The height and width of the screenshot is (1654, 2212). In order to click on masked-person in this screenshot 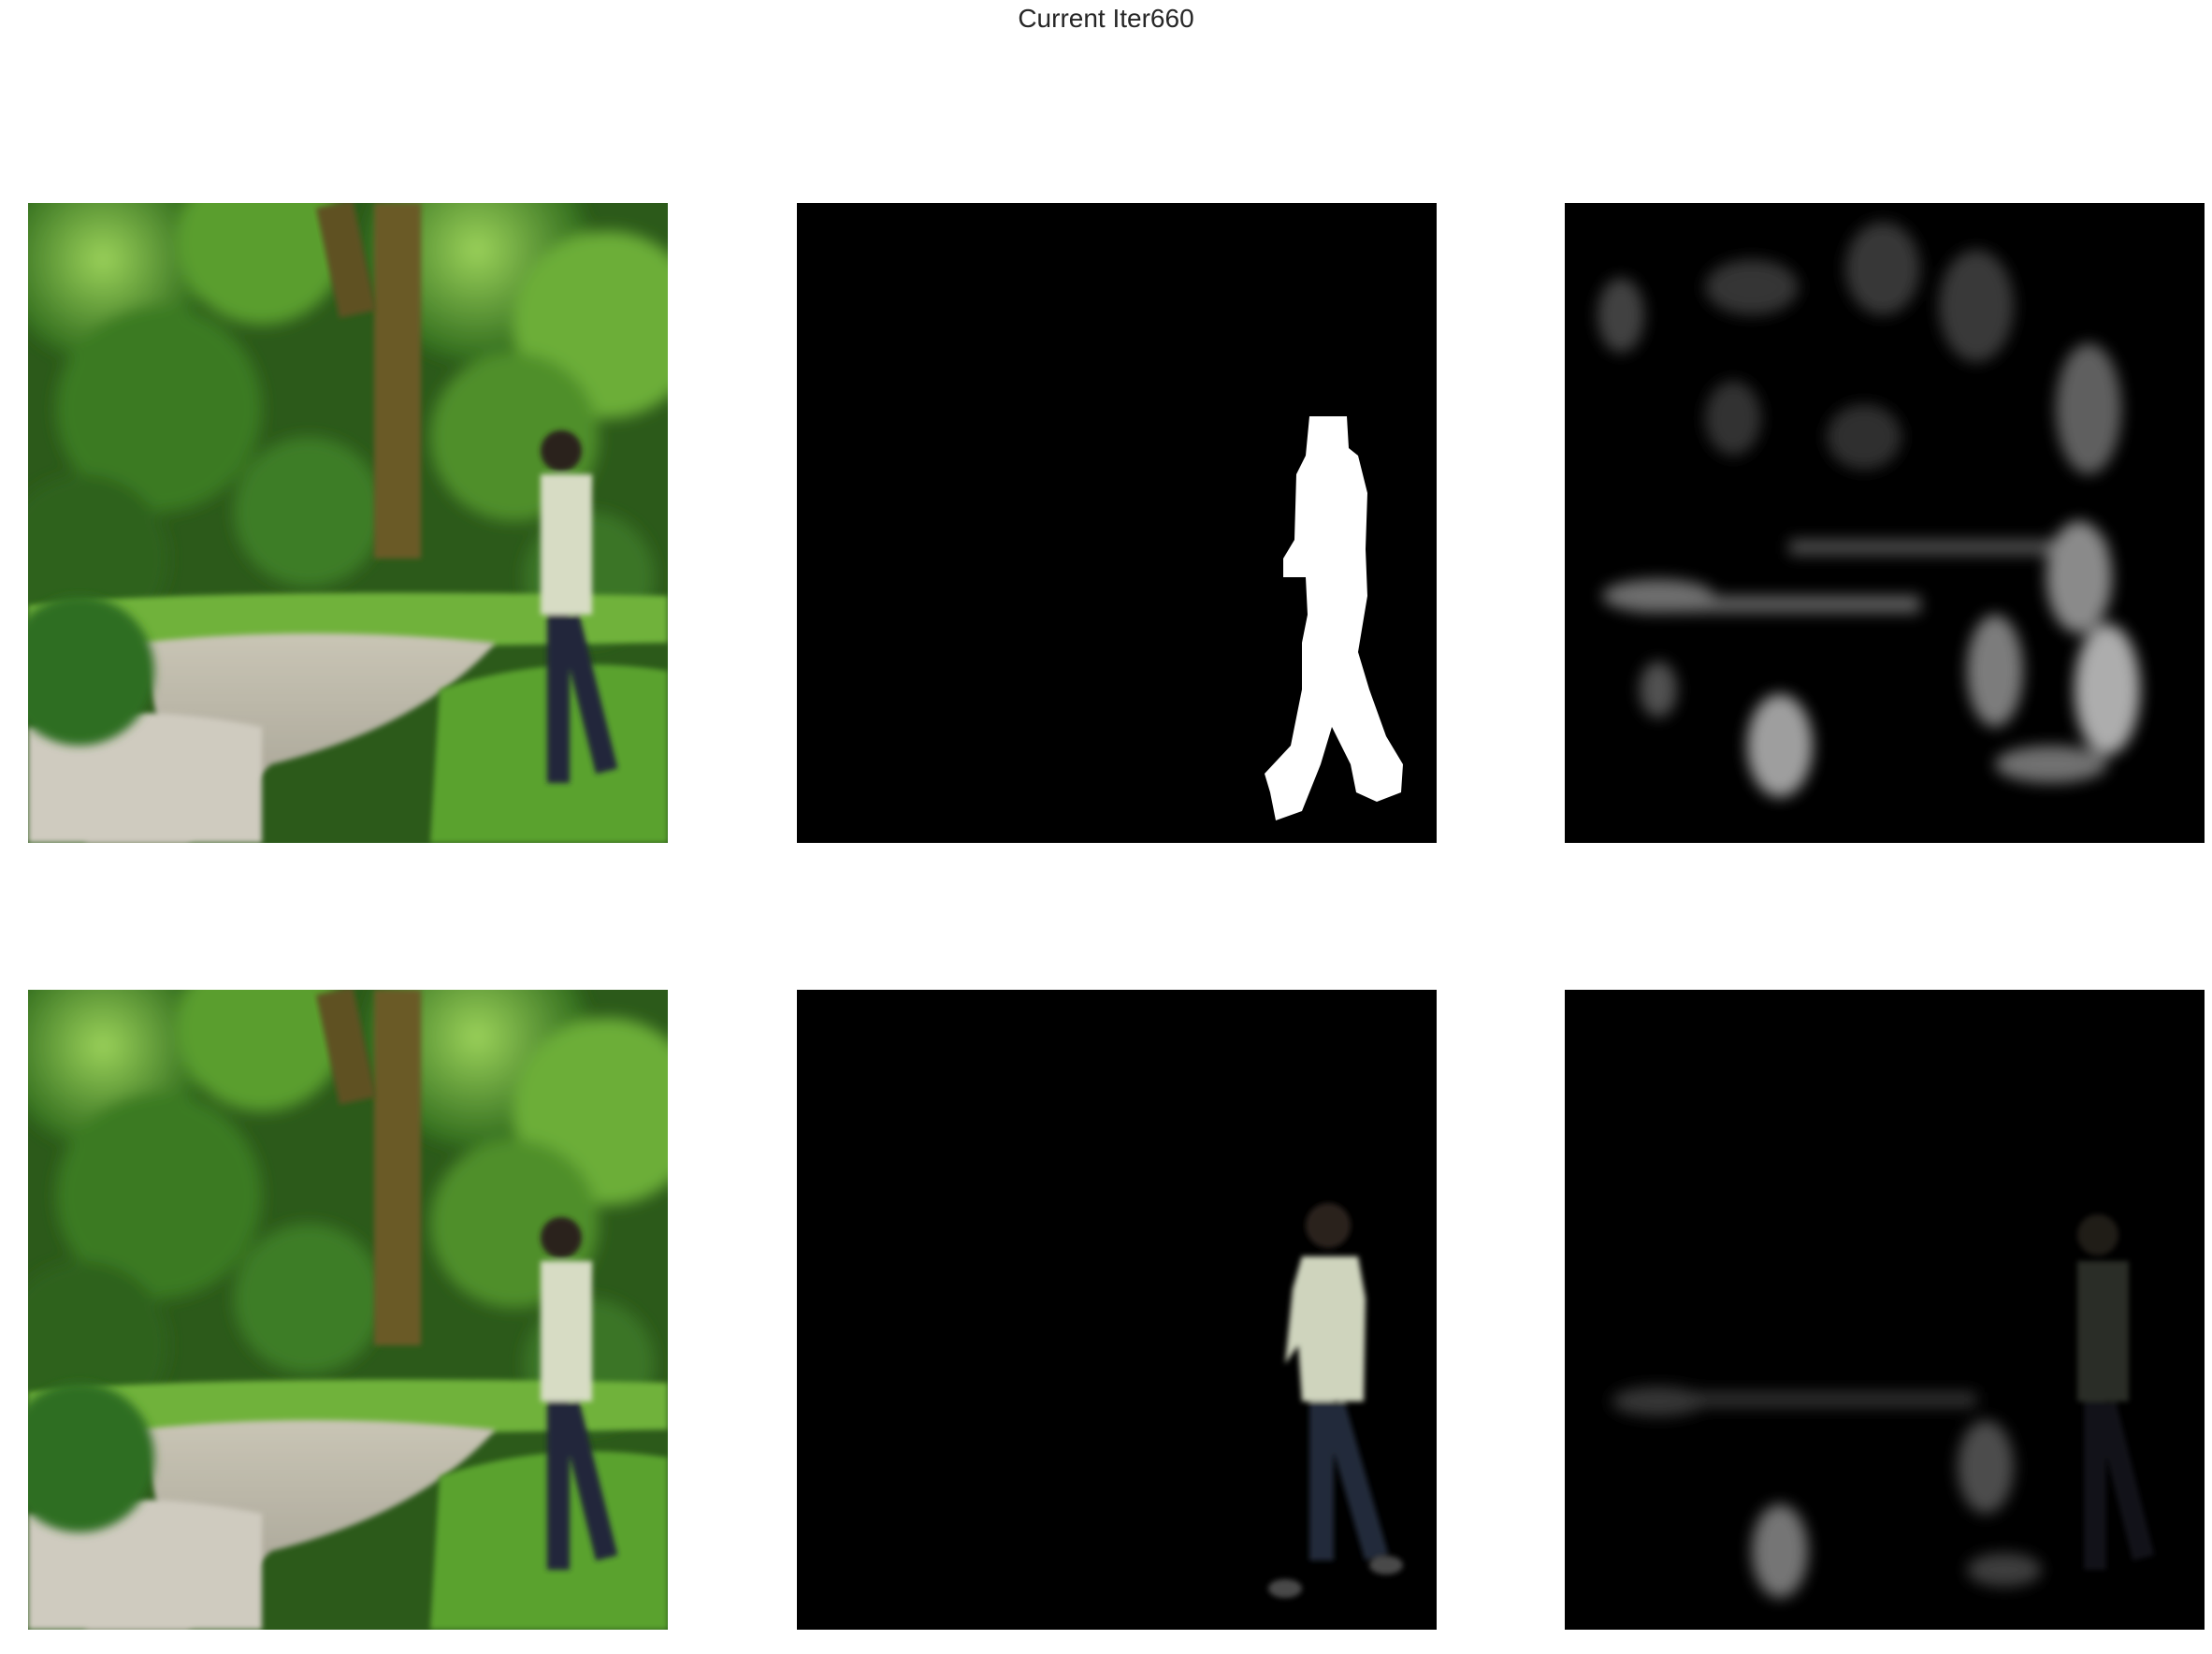, I will do `click(1117, 1310)`.